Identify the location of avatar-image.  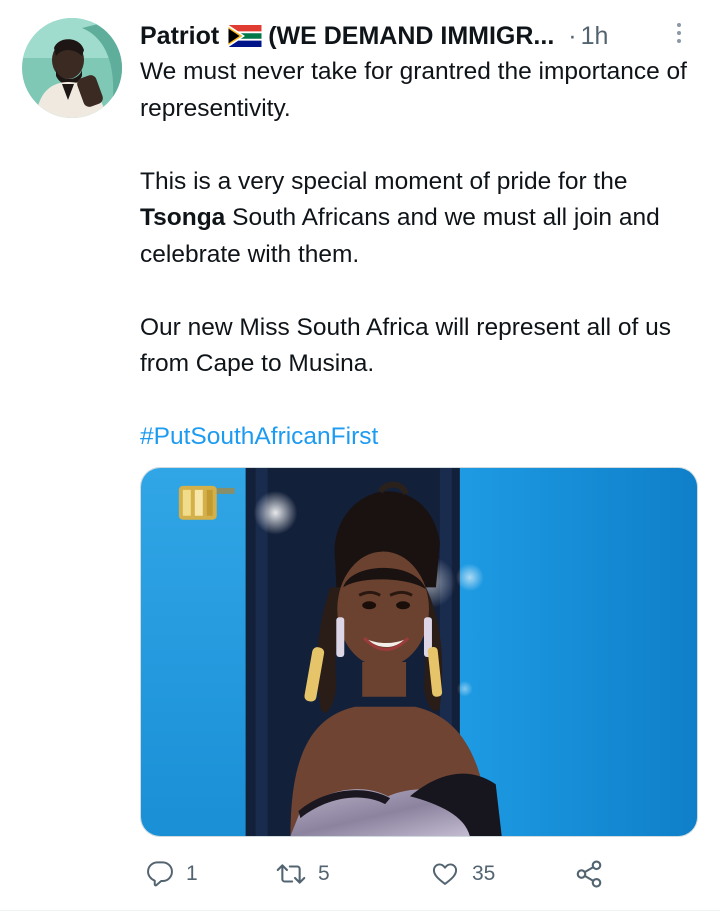
(72, 68).